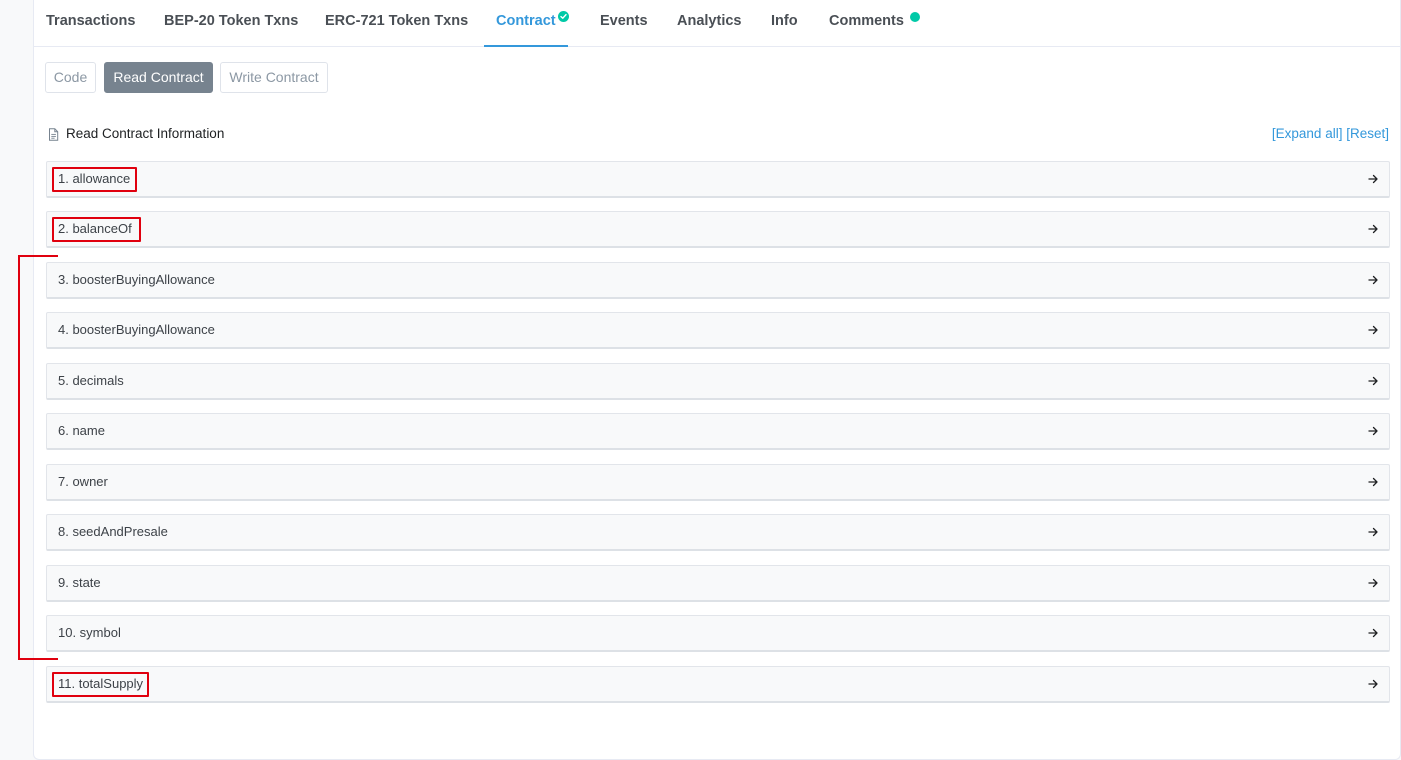 The image size is (1401, 760). I want to click on function-label: 9. state, so click(79, 582).